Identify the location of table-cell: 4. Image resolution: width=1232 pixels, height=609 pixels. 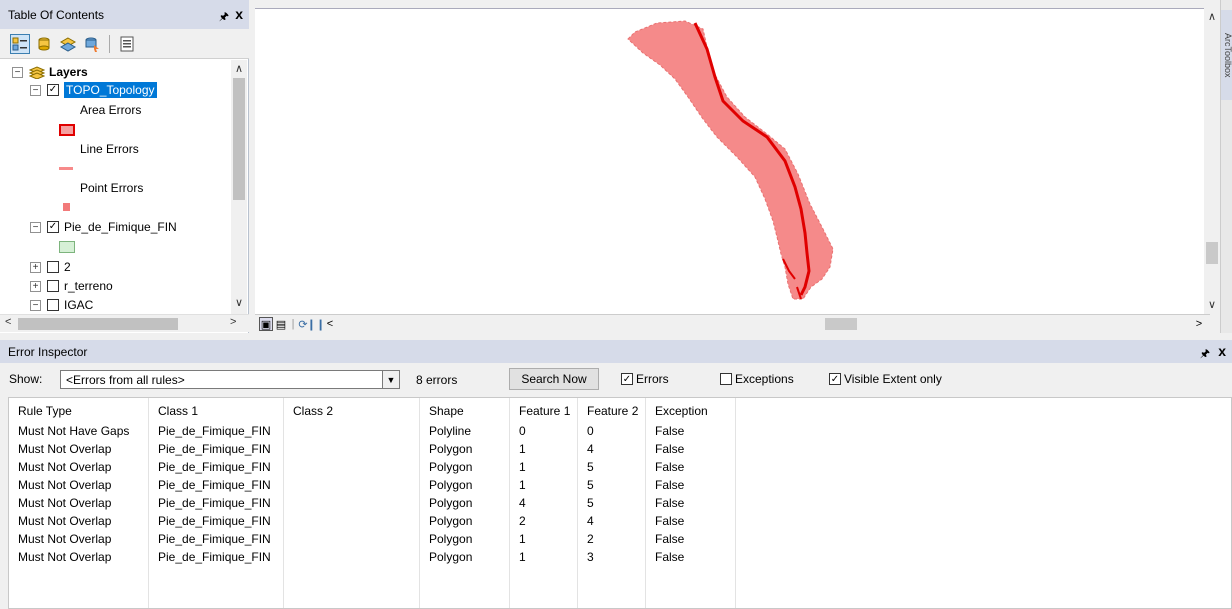
(522, 503).